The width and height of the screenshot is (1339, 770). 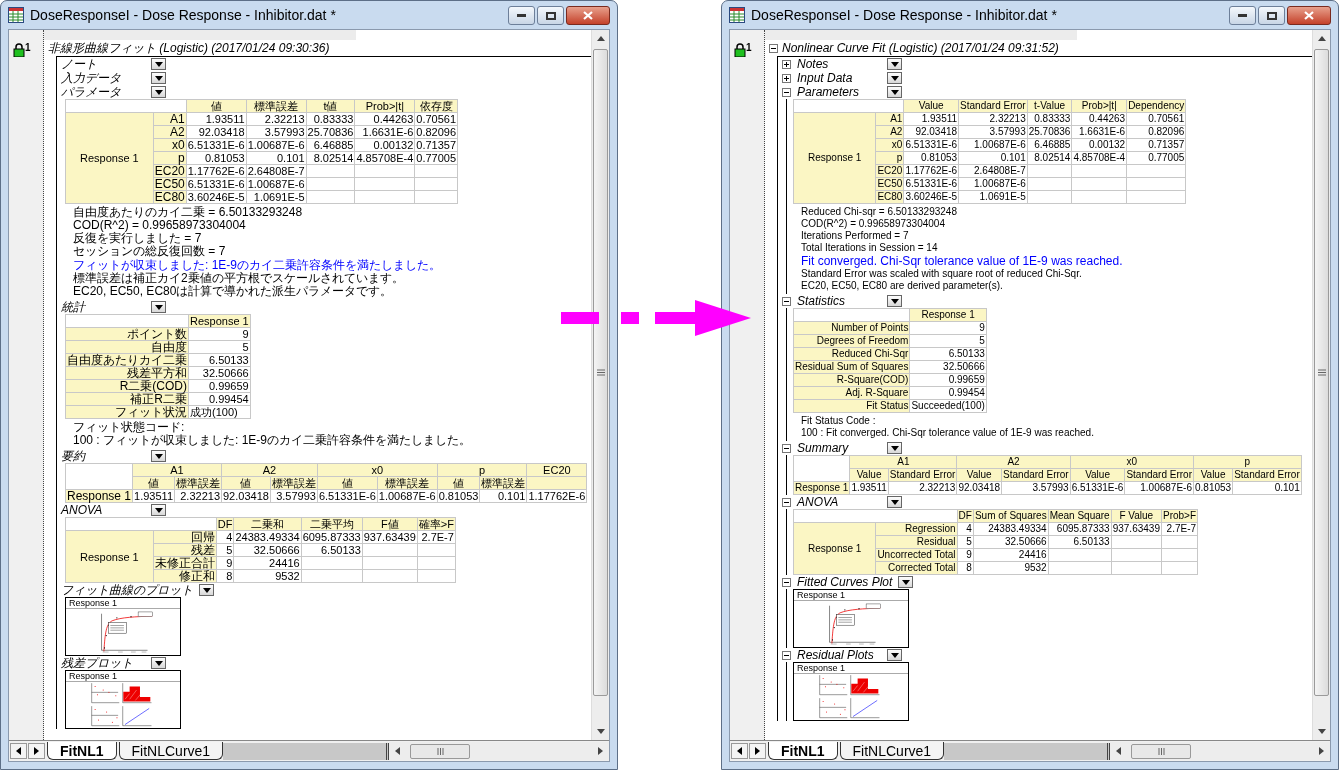 I want to click on column-header: Prob>|t|, so click(x=1099, y=106).